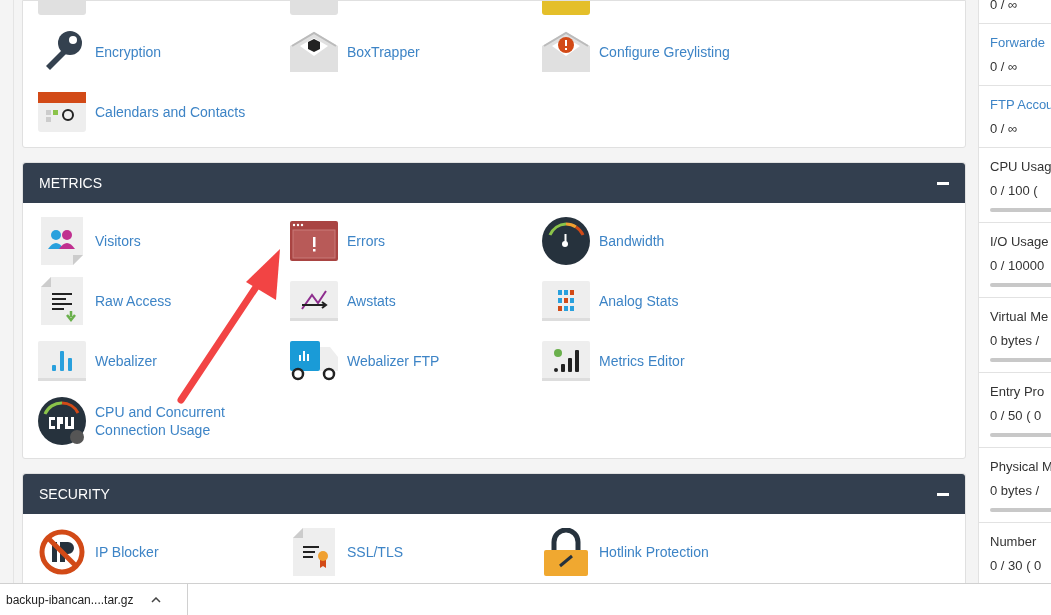 Image resolution: width=1051 pixels, height=615 pixels. What do you see at coordinates (62, 552) in the screenshot?
I see `blocked-ip-icon` at bounding box center [62, 552].